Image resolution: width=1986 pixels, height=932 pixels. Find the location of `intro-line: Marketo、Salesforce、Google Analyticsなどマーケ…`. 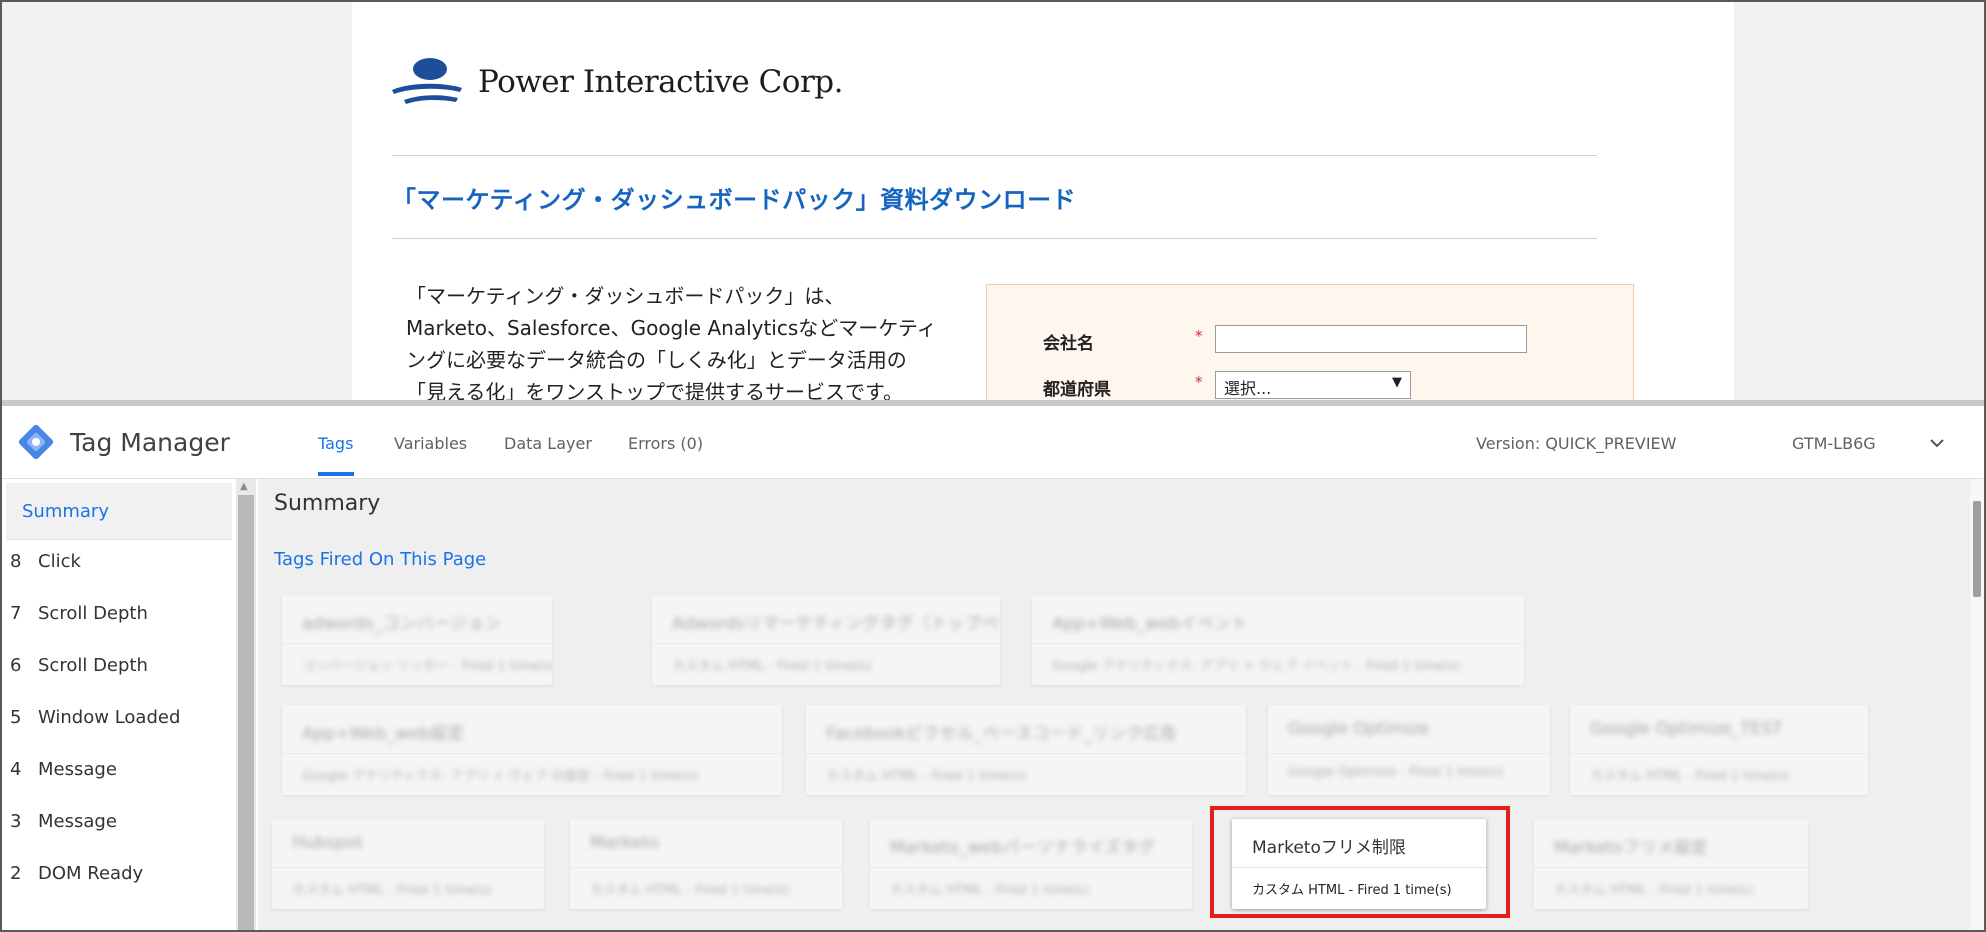

intro-line: Marketo、Salesforce、Google Analyticsなどマーケ… is located at coordinates (671, 328).